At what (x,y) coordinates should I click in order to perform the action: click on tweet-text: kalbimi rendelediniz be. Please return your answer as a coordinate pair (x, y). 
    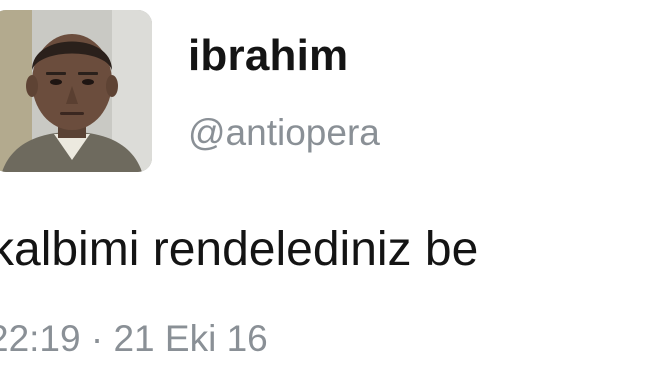
    Looking at the image, I should click on (239, 249).